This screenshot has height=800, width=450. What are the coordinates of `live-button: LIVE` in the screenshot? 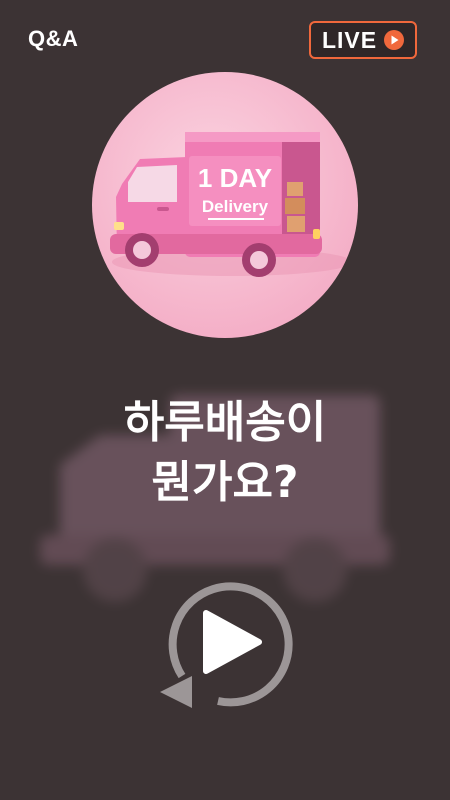 It's located at (363, 40).